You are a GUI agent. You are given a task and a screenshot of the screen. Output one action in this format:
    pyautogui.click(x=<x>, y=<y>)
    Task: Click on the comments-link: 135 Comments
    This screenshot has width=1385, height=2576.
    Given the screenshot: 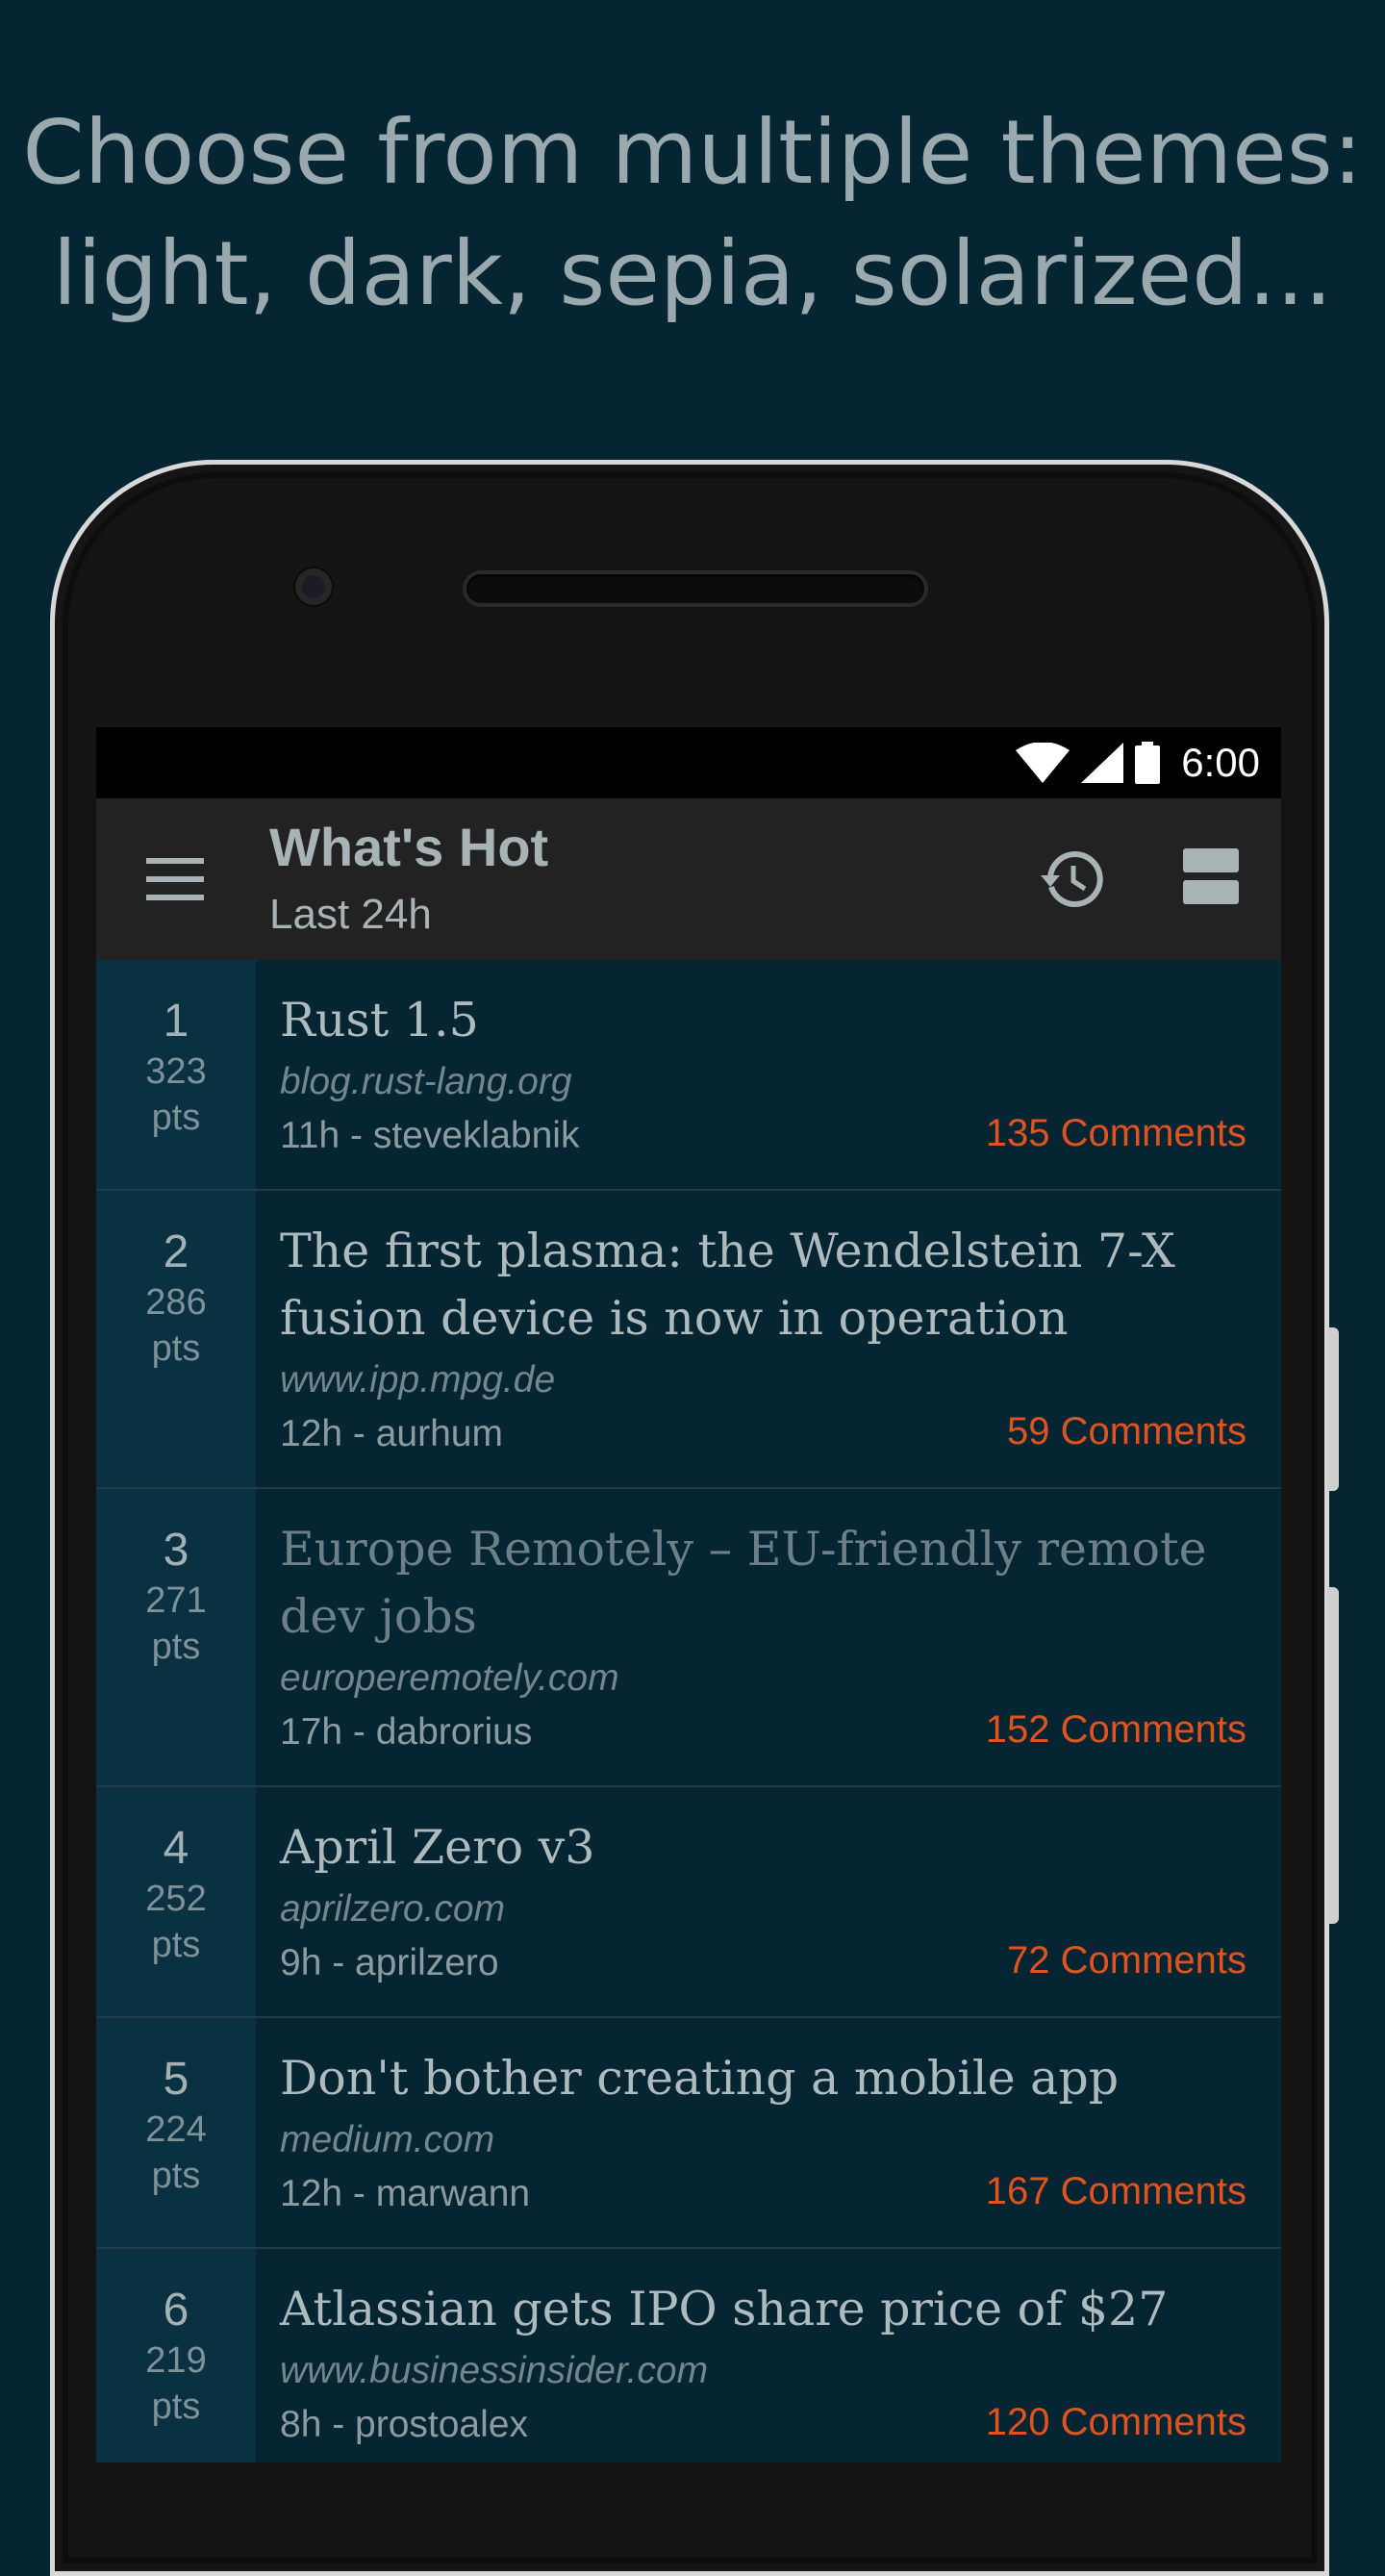 What is the action you would take?
    pyautogui.click(x=1116, y=1133)
    